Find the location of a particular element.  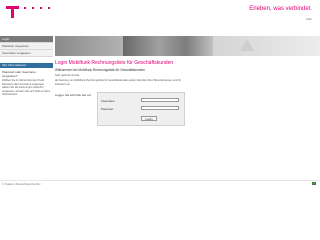

banner-photo is located at coordinates (168, 46).